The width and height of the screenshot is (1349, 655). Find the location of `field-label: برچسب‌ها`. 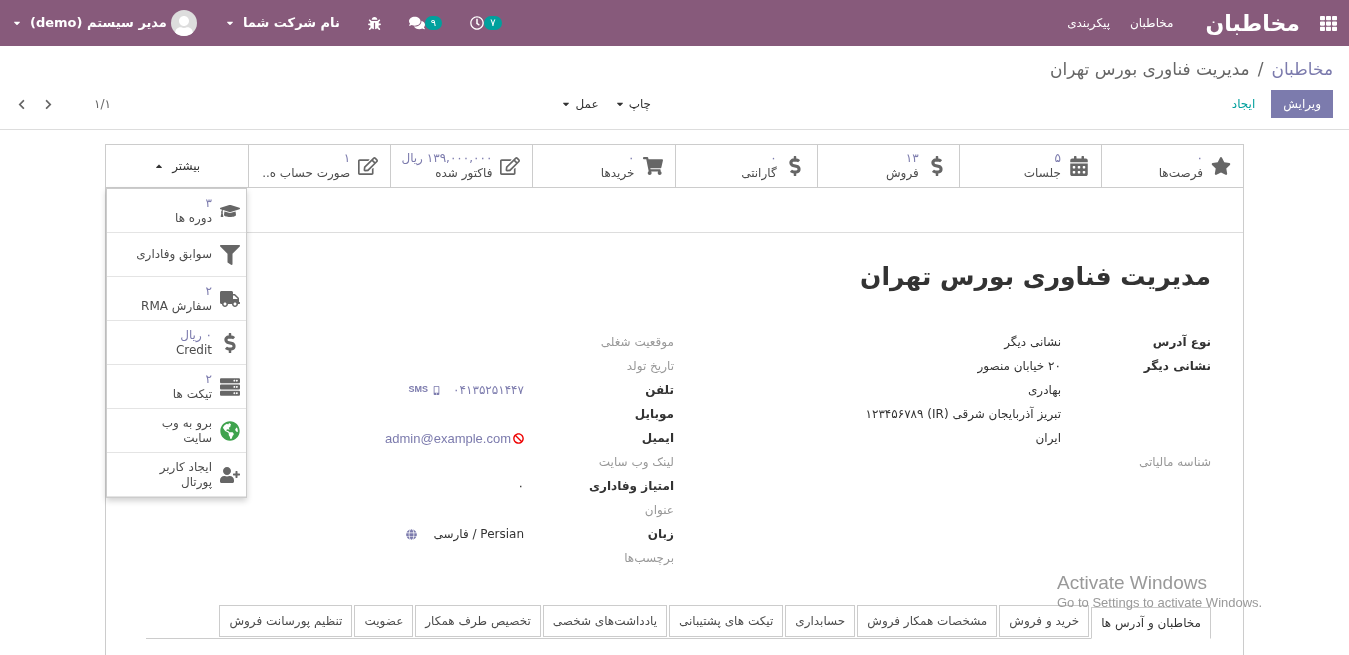

field-label: برچسب‌ها is located at coordinates (648, 558).